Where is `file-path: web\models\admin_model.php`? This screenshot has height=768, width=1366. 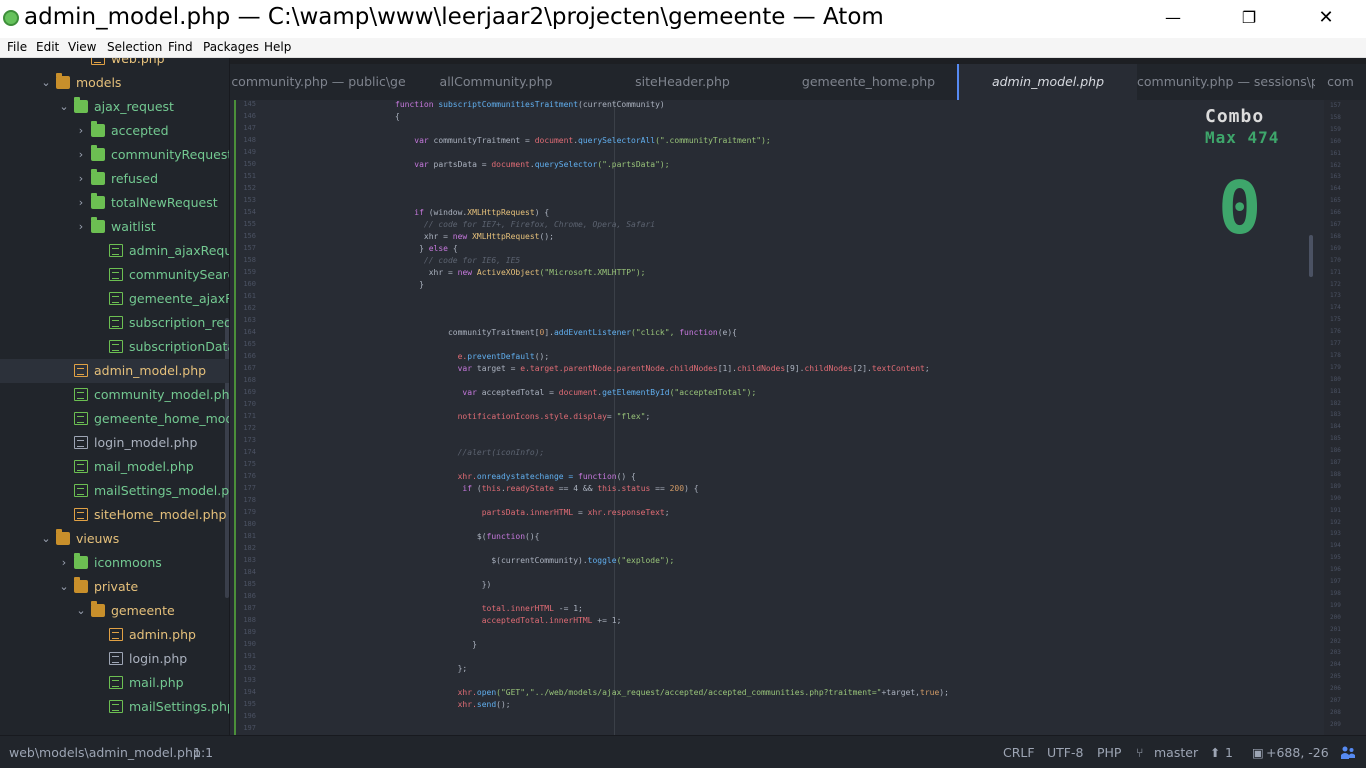 file-path: web\models\admin_model.php is located at coordinates (105, 752).